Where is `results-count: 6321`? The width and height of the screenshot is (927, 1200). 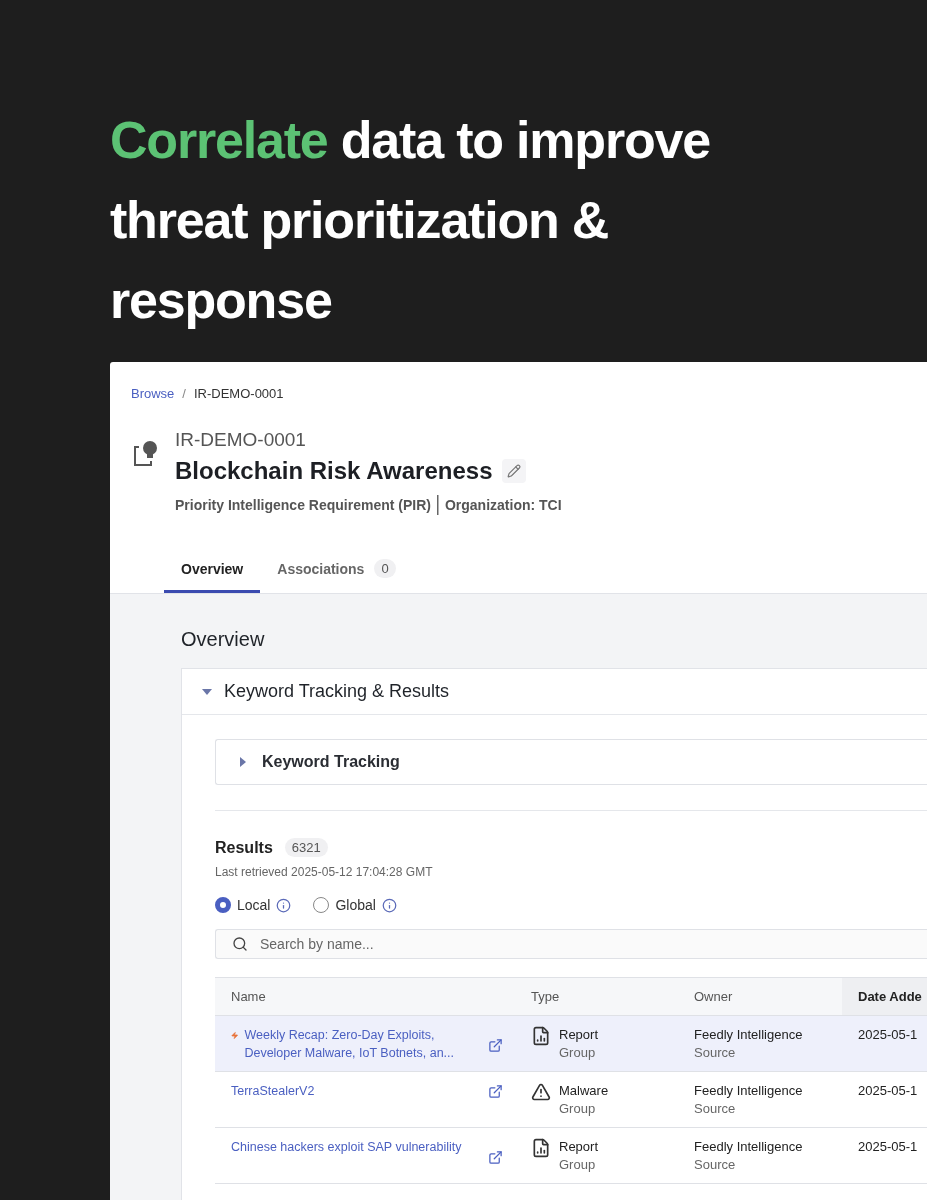
results-count: 6321 is located at coordinates (306, 847).